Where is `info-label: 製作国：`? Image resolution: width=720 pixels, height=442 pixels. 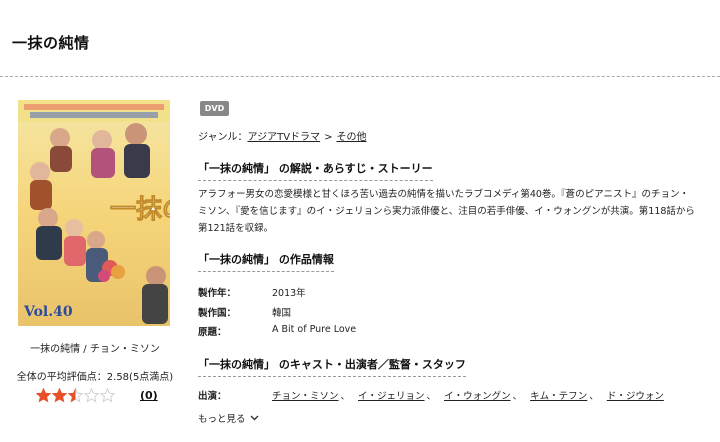 info-label: 製作国： is located at coordinates (217, 313).